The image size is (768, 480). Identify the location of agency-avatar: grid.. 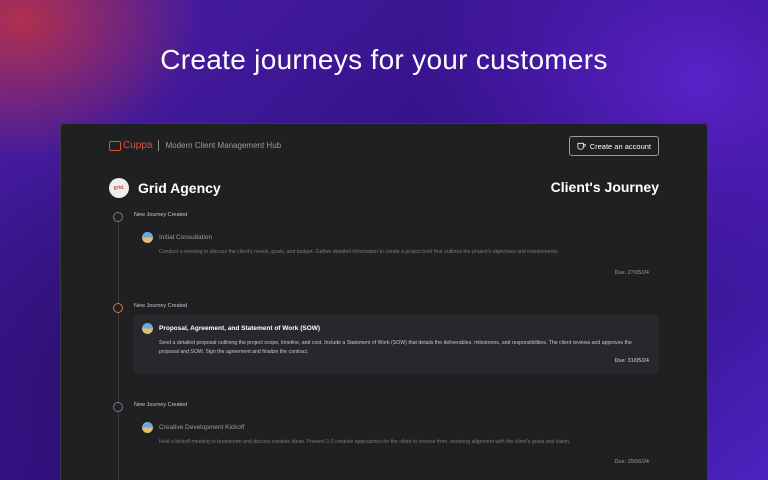
(119, 188).